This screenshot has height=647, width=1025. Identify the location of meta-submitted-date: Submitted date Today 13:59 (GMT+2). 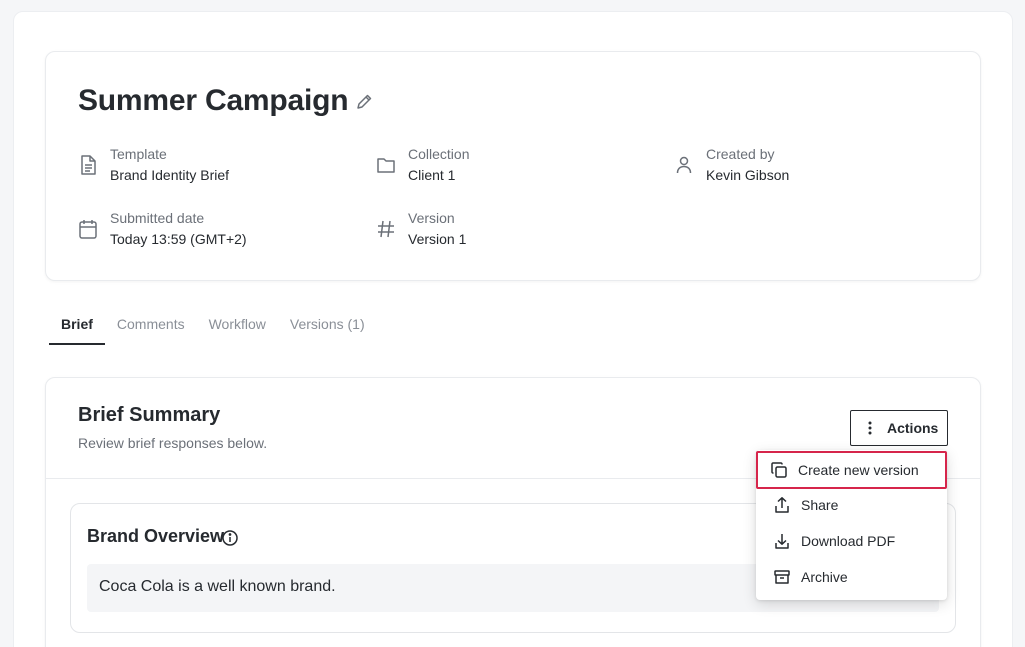
(162, 229).